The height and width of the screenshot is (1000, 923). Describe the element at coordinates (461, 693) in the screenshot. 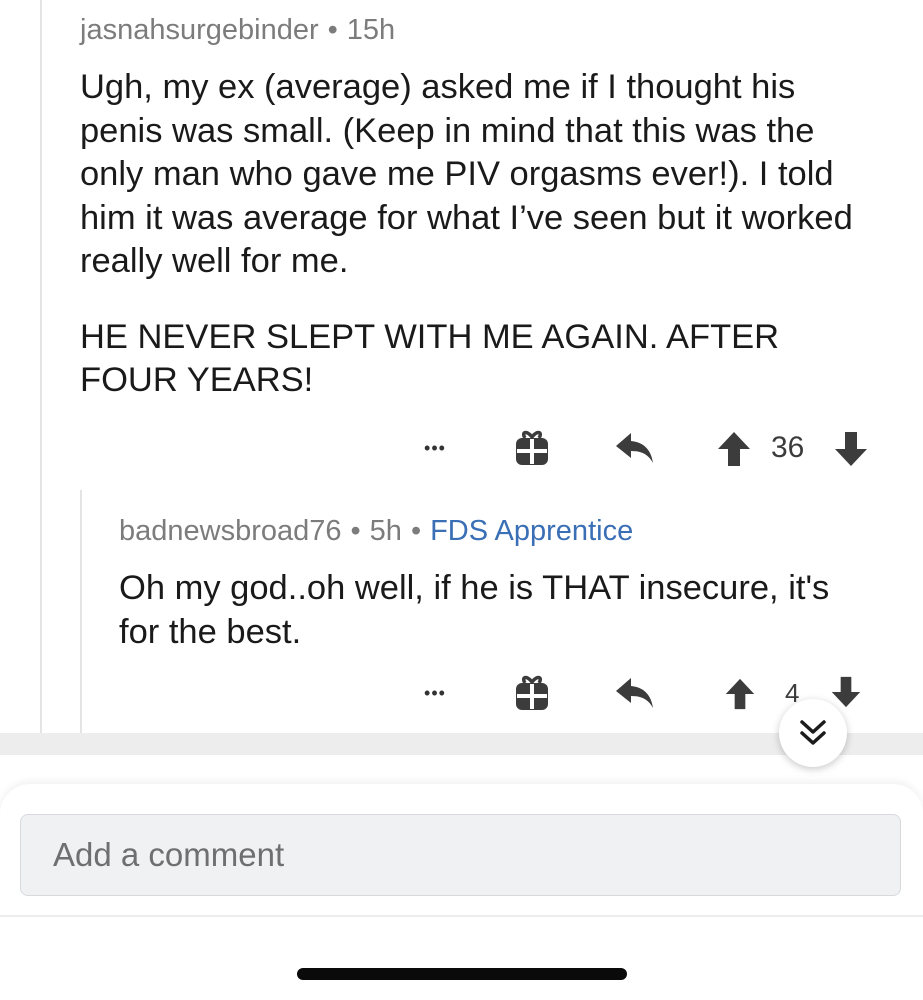

I see `reply-actions: ••• 4` at that location.